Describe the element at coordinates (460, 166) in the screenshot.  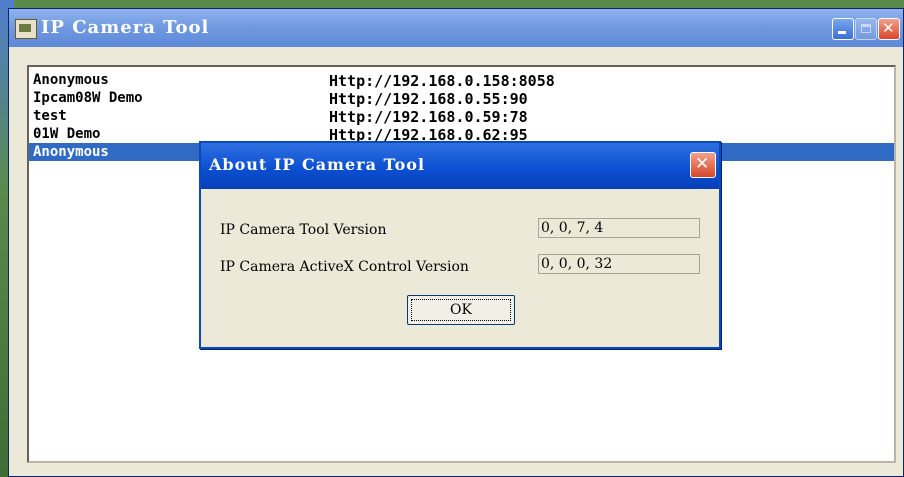
I see `dialog-titlebar: About IP Camera Tool` at that location.